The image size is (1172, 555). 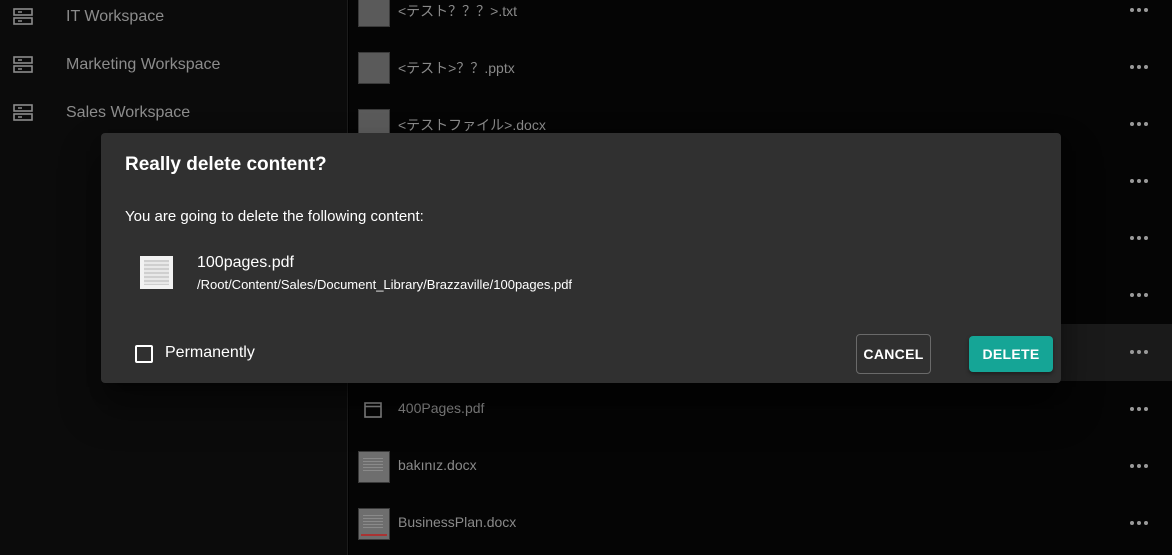 What do you see at coordinates (373, 410) in the screenshot?
I see `pdf-file-icon` at bounding box center [373, 410].